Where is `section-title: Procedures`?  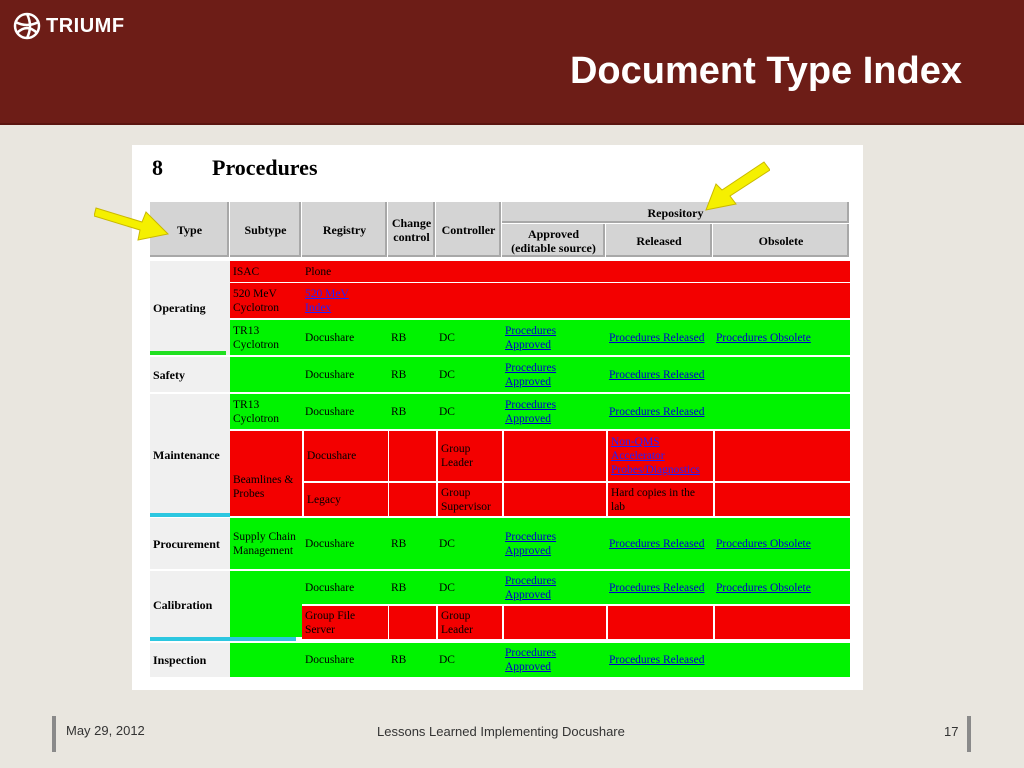 section-title: Procedures is located at coordinates (265, 167).